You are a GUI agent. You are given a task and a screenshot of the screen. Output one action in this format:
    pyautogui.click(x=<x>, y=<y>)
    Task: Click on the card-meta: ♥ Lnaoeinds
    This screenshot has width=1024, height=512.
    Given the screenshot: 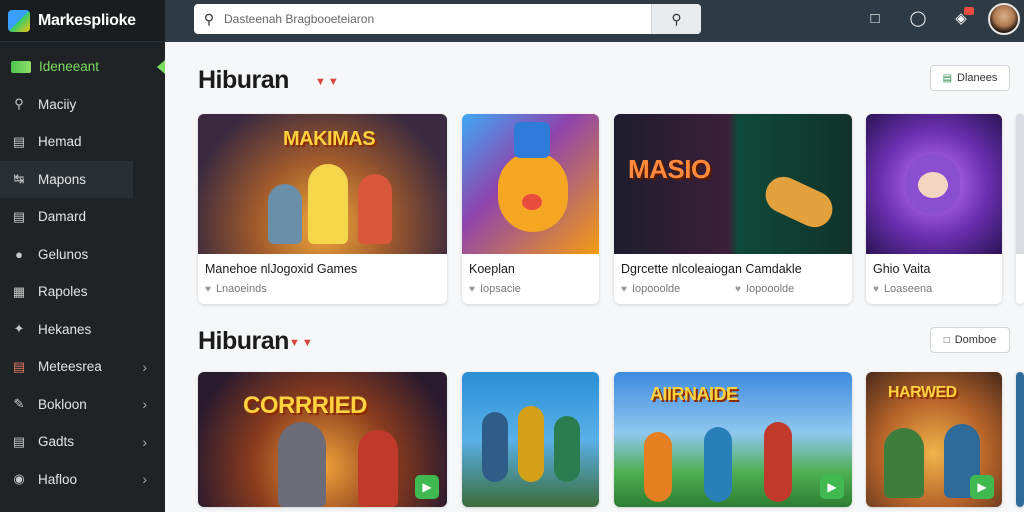 What is the action you would take?
    pyautogui.click(x=236, y=289)
    